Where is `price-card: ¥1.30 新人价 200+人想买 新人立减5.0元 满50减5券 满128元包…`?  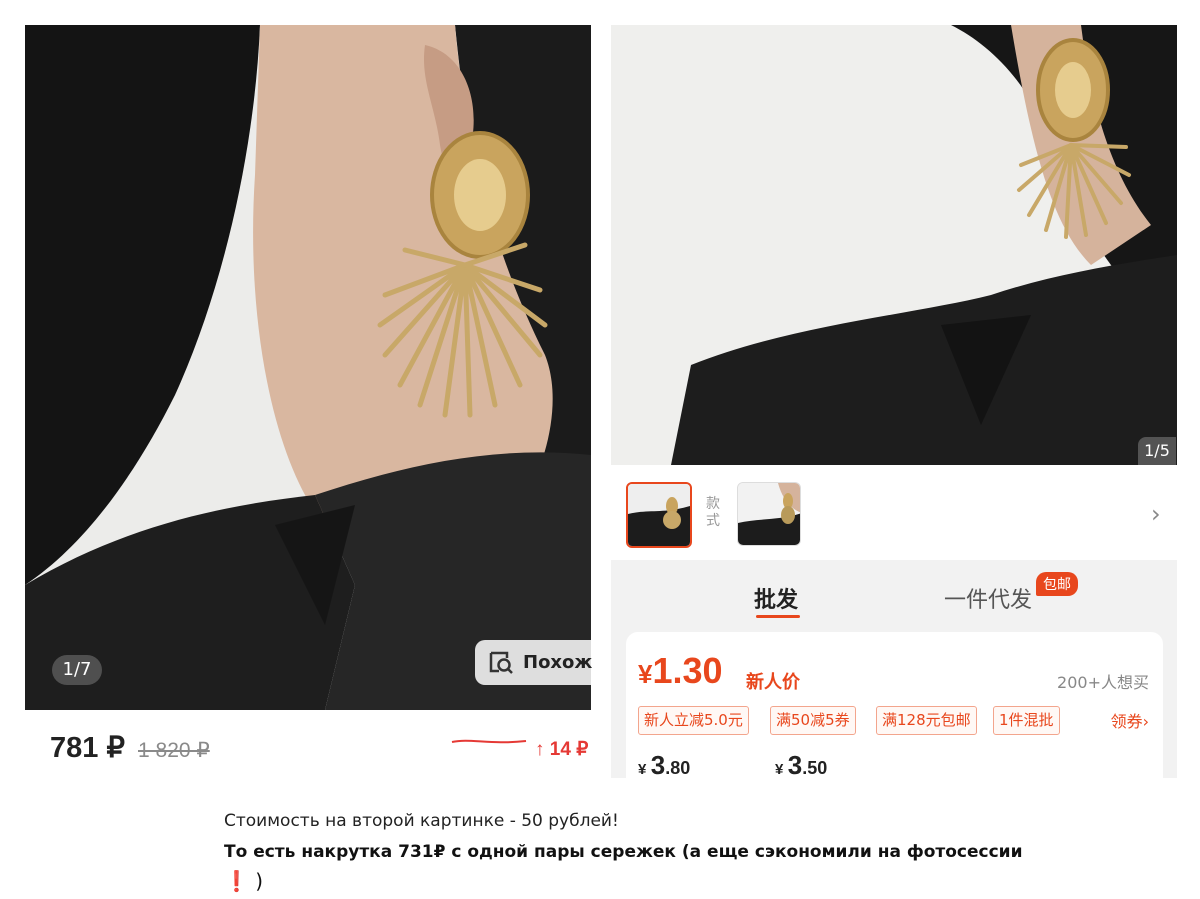
price-card: ¥1.30 新人价 200+人想买 新人立减5.0元 满50减5券 满128元包… is located at coordinates (894, 712).